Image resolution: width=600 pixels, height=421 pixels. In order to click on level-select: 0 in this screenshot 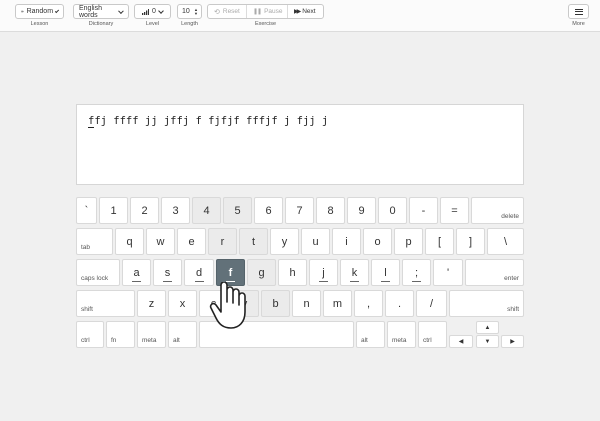, I will do `click(152, 11)`.